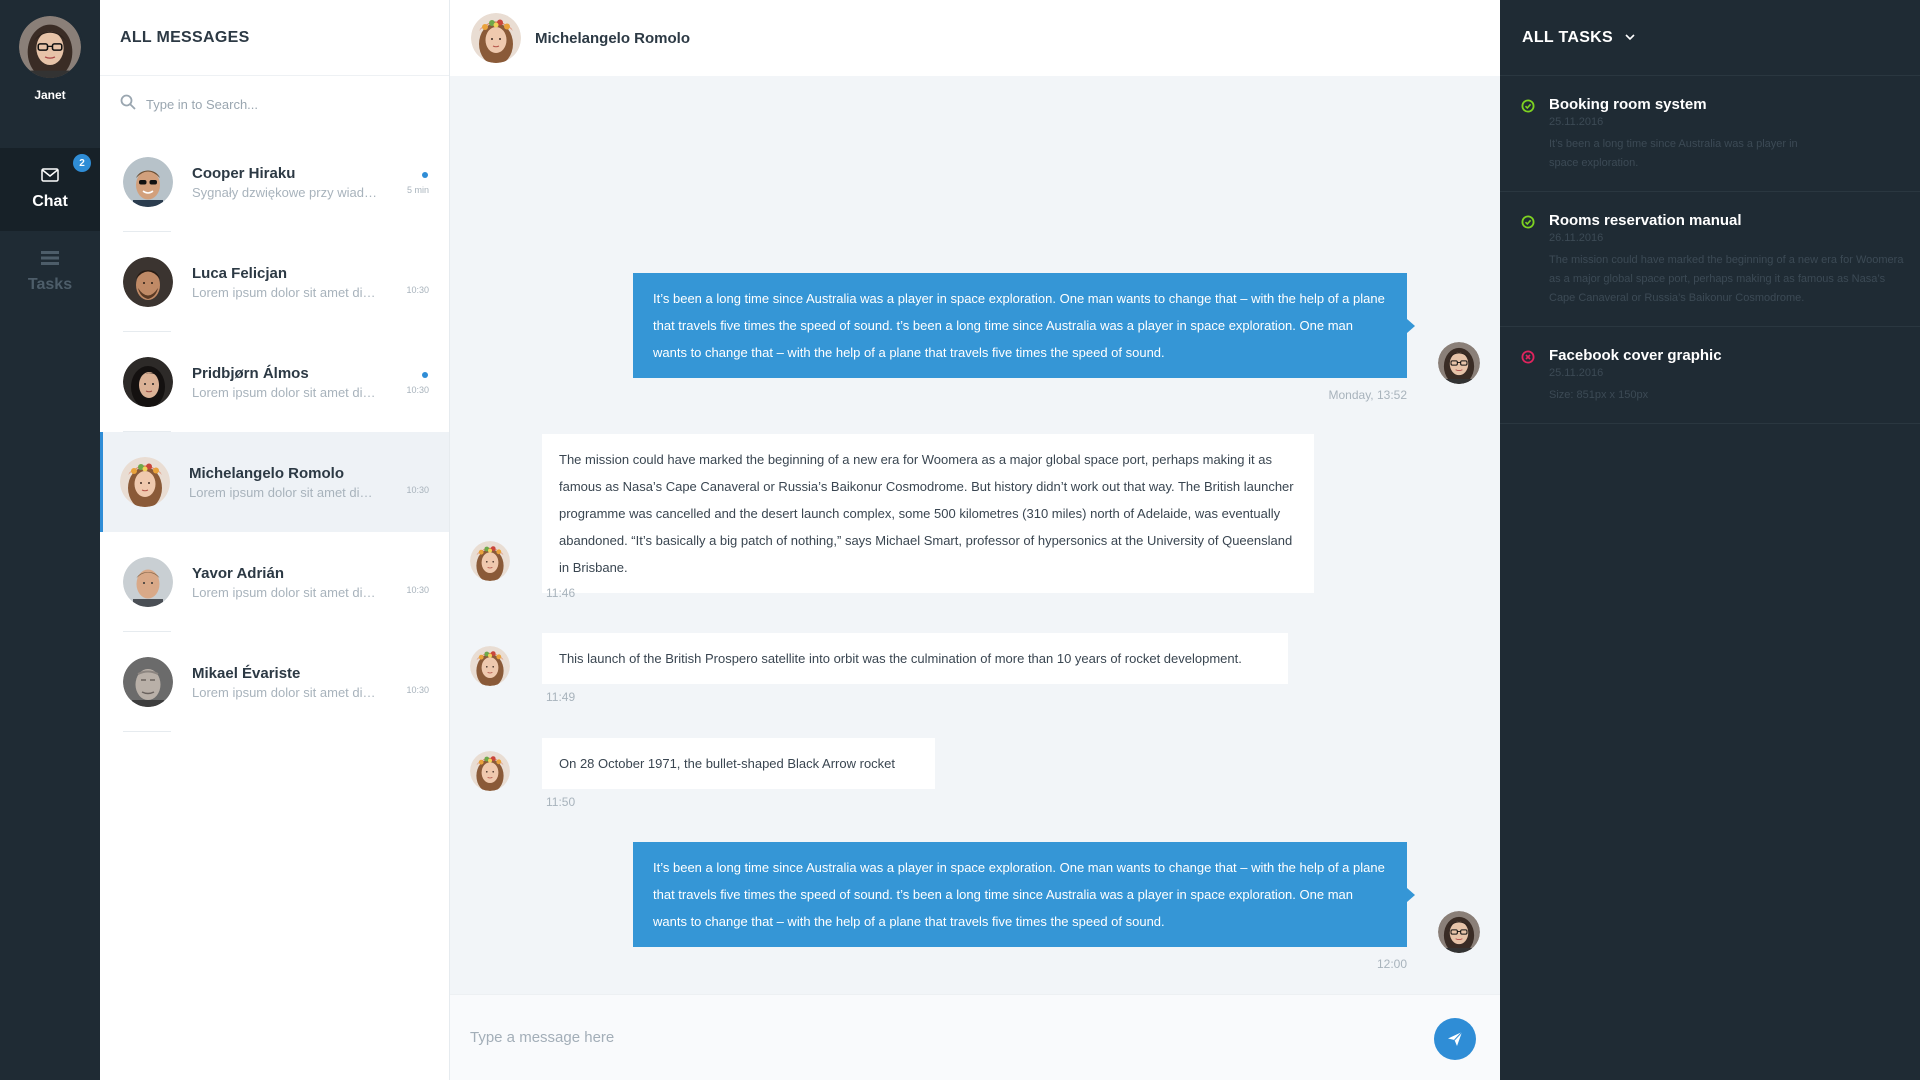  Describe the element at coordinates (82, 163) in the screenshot. I see `unread-badge: 2` at that location.